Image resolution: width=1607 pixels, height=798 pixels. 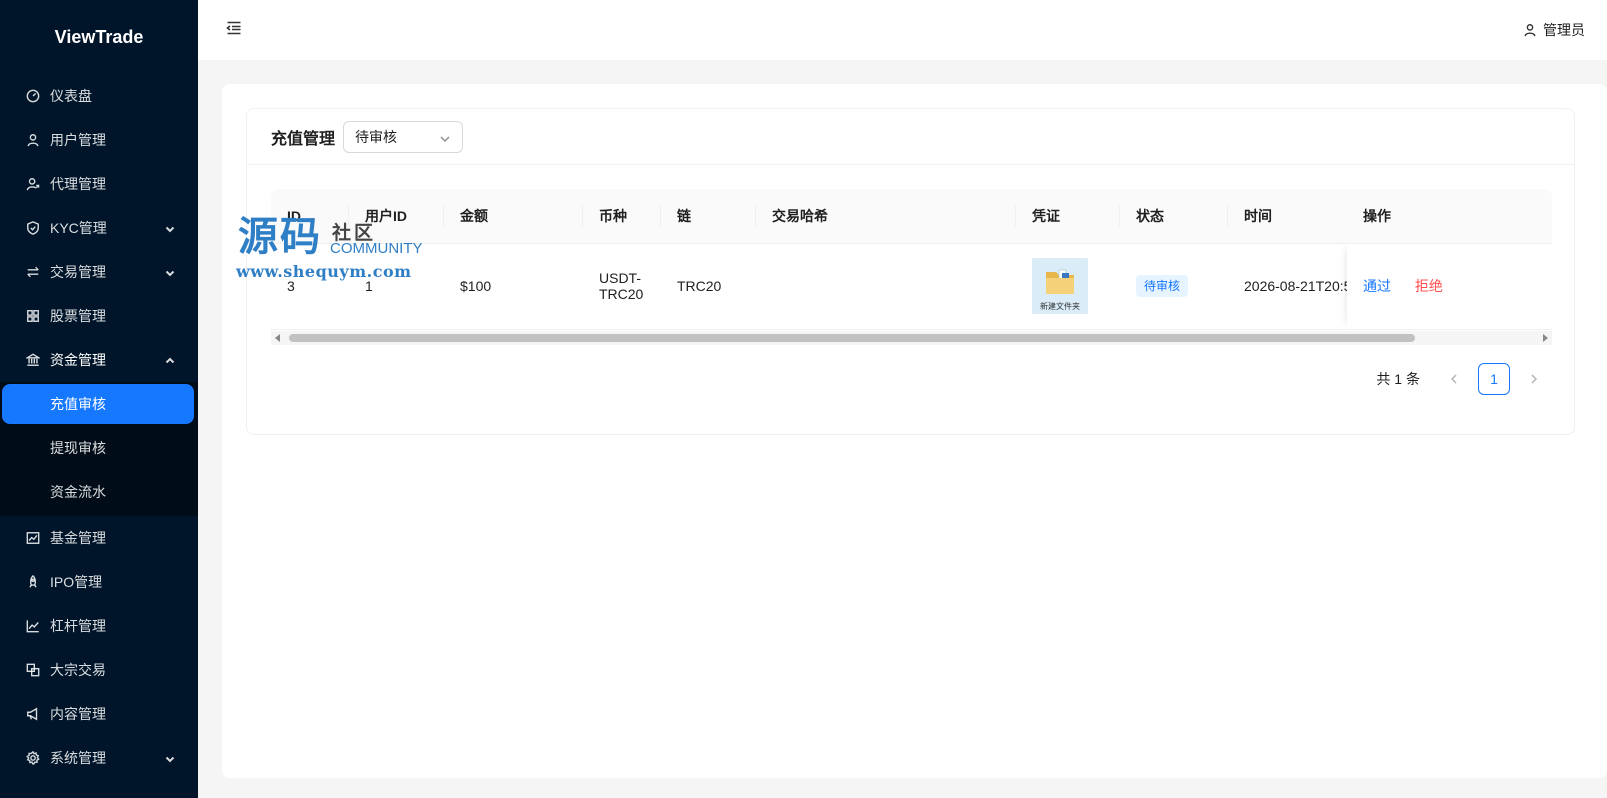 What do you see at coordinates (33, 96) in the screenshot?
I see `dashboard-icon` at bounding box center [33, 96].